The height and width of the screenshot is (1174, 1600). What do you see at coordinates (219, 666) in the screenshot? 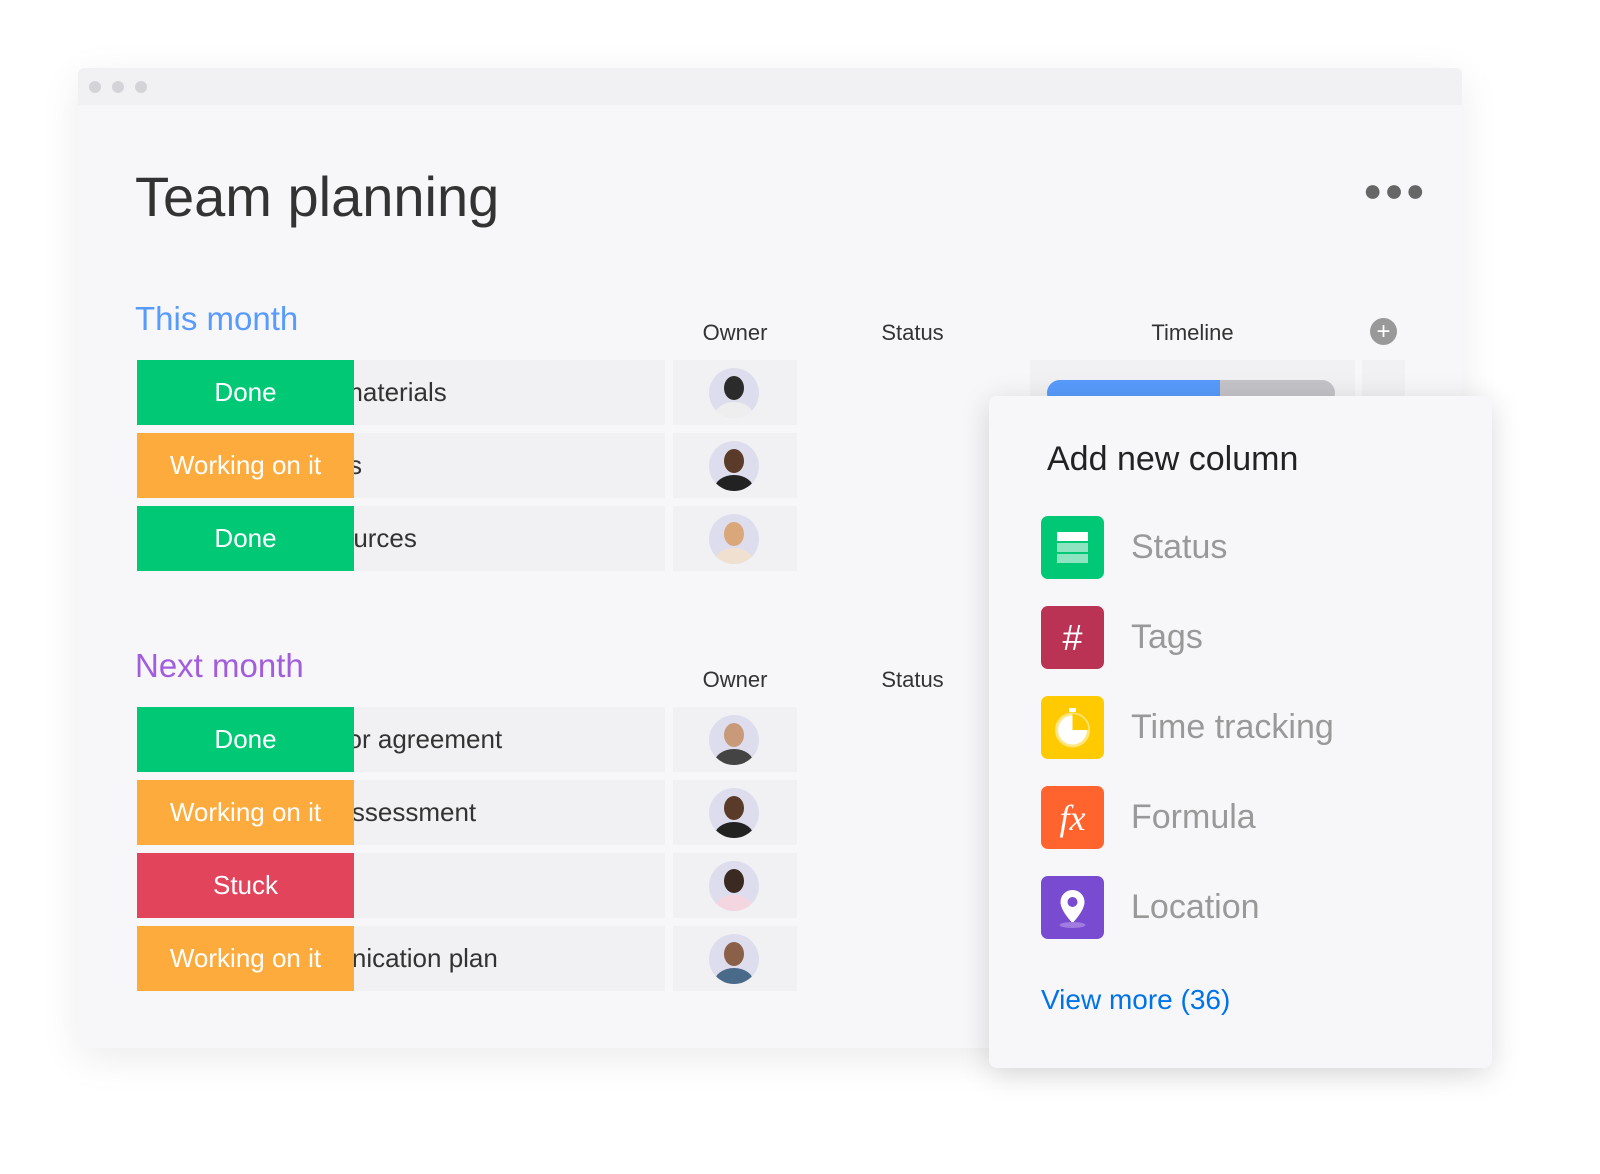
I see `group-title: Next month` at bounding box center [219, 666].